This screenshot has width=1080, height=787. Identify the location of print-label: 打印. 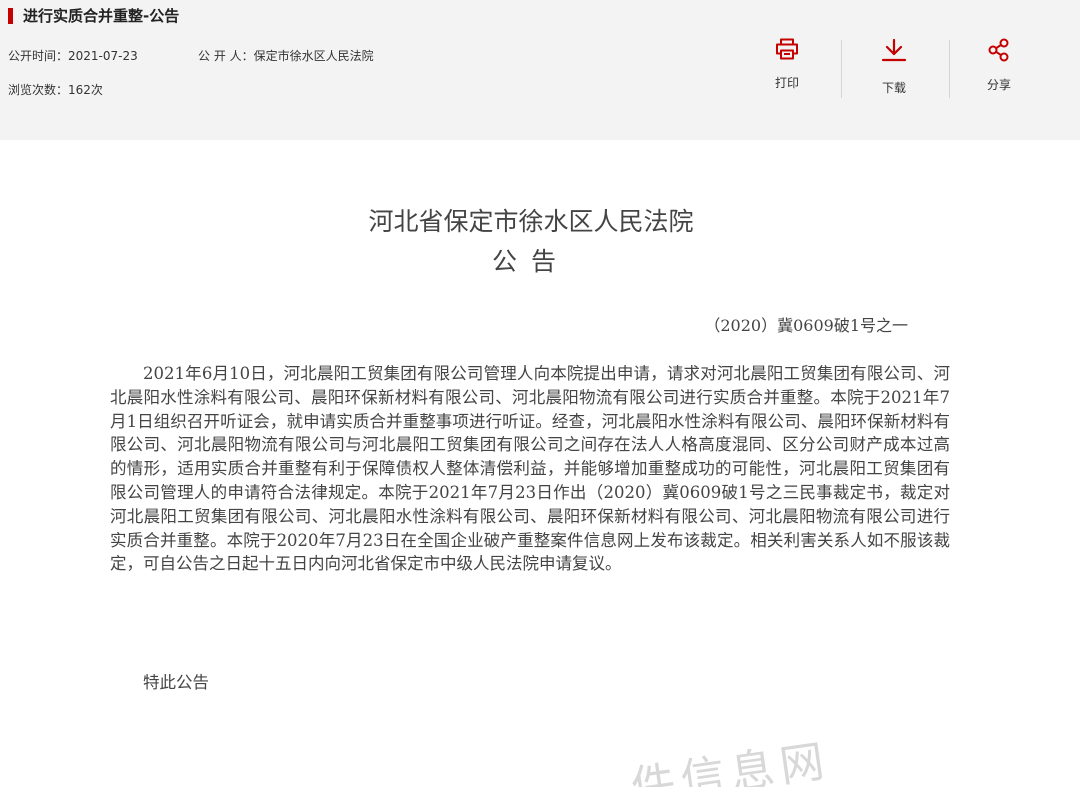
(786, 83).